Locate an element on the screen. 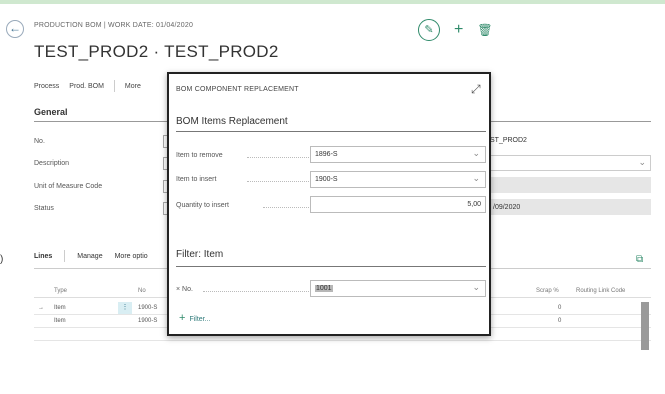 The image size is (665, 394). no-value: ST_PROD2 is located at coordinates (569, 141).